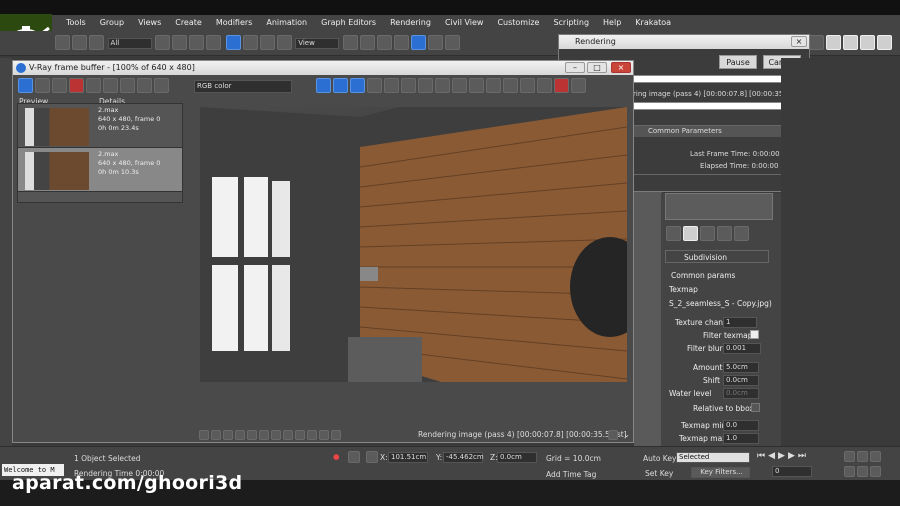  What do you see at coordinates (401, 42) in the screenshot?
I see `snap-icon` at bounding box center [401, 42].